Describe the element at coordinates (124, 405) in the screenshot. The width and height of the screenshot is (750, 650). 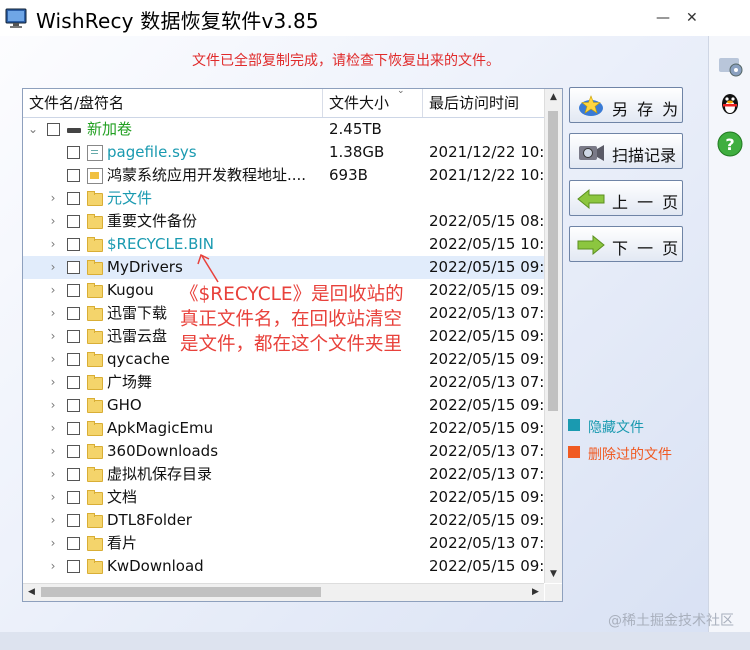
I see `file-name: GHO` at that location.